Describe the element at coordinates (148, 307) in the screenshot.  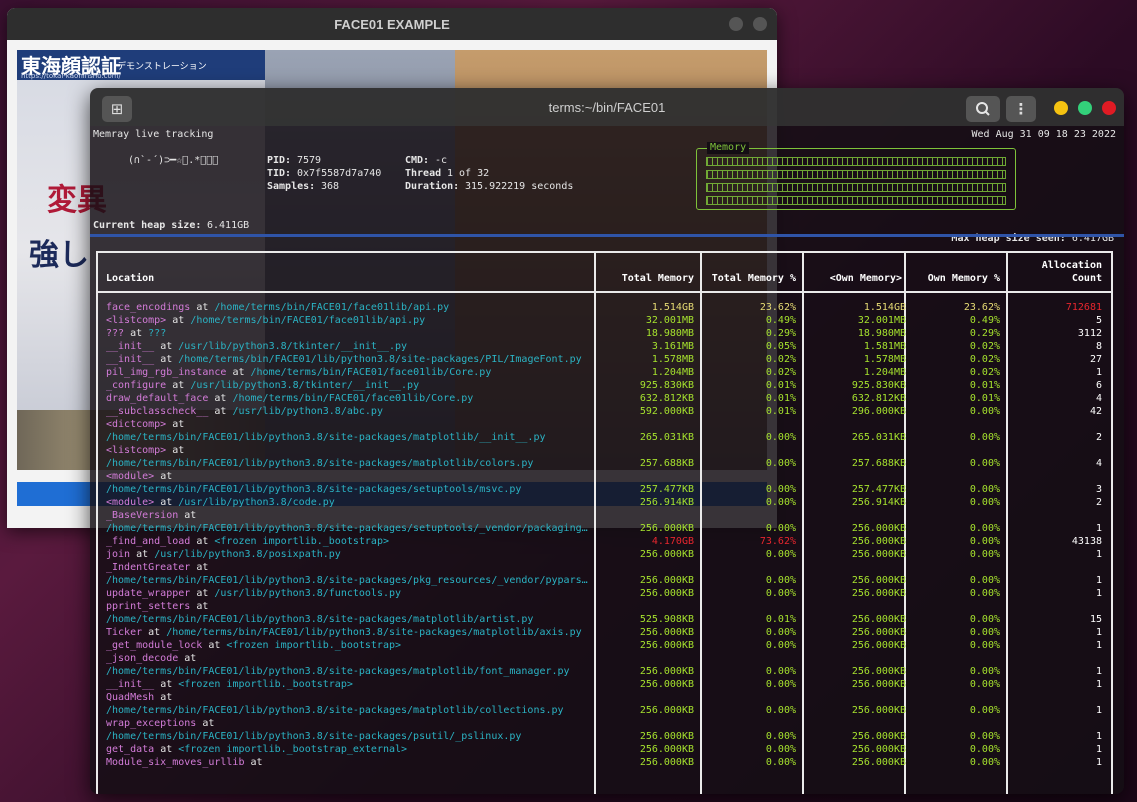
I see `function-name: face_encodings` at that location.